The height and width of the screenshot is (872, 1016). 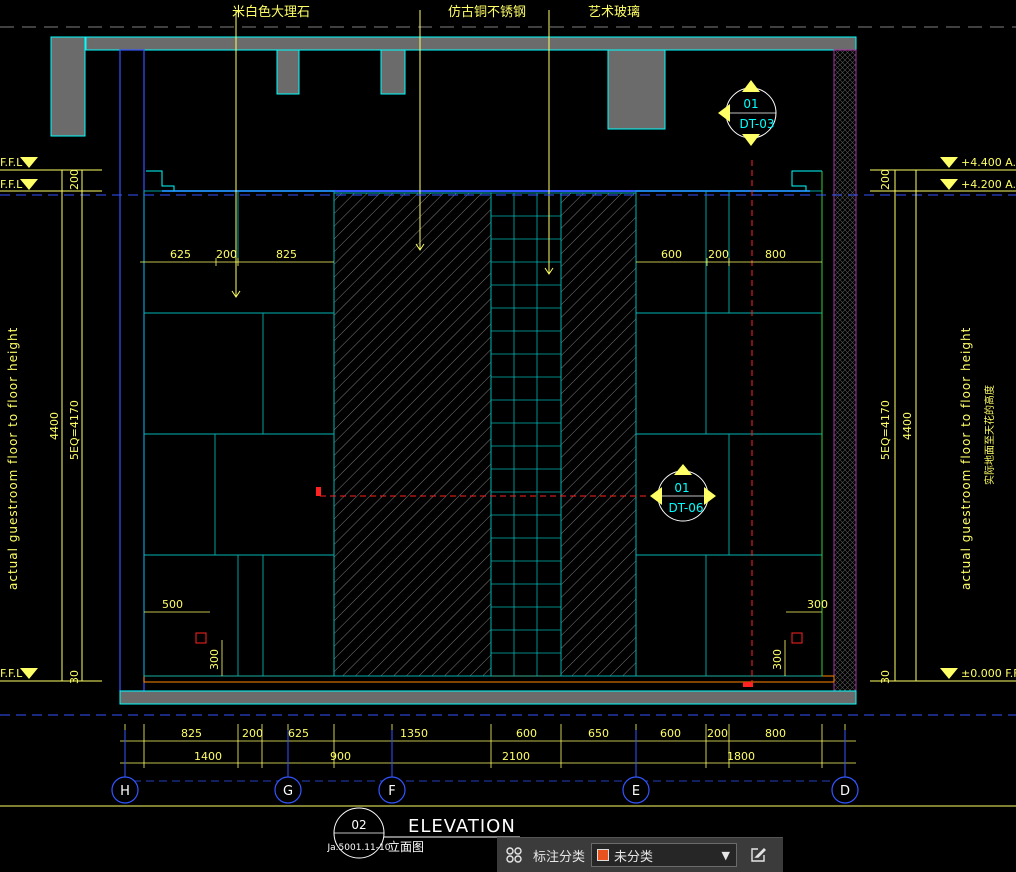 I want to click on bottom-dim-total-4: 1800, so click(x=741, y=756).